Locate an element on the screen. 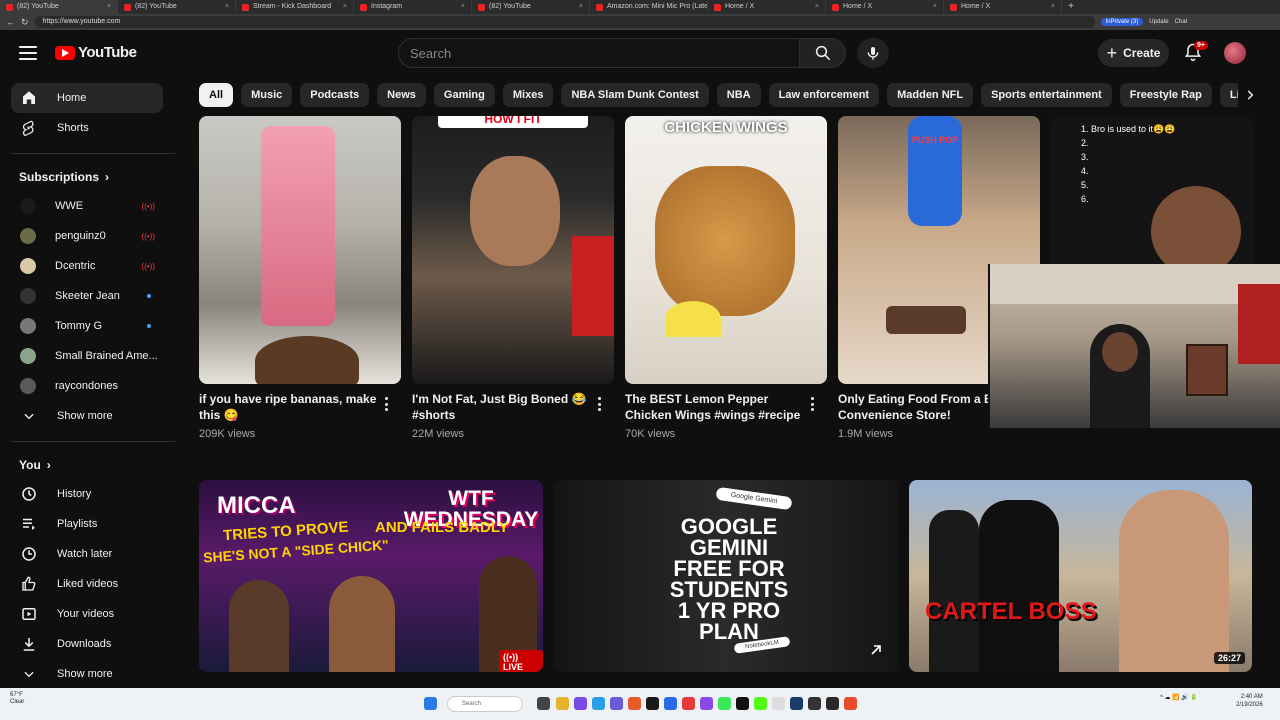 This screenshot has height=720, width=1280. short-thumbnail is located at coordinates (300, 250).